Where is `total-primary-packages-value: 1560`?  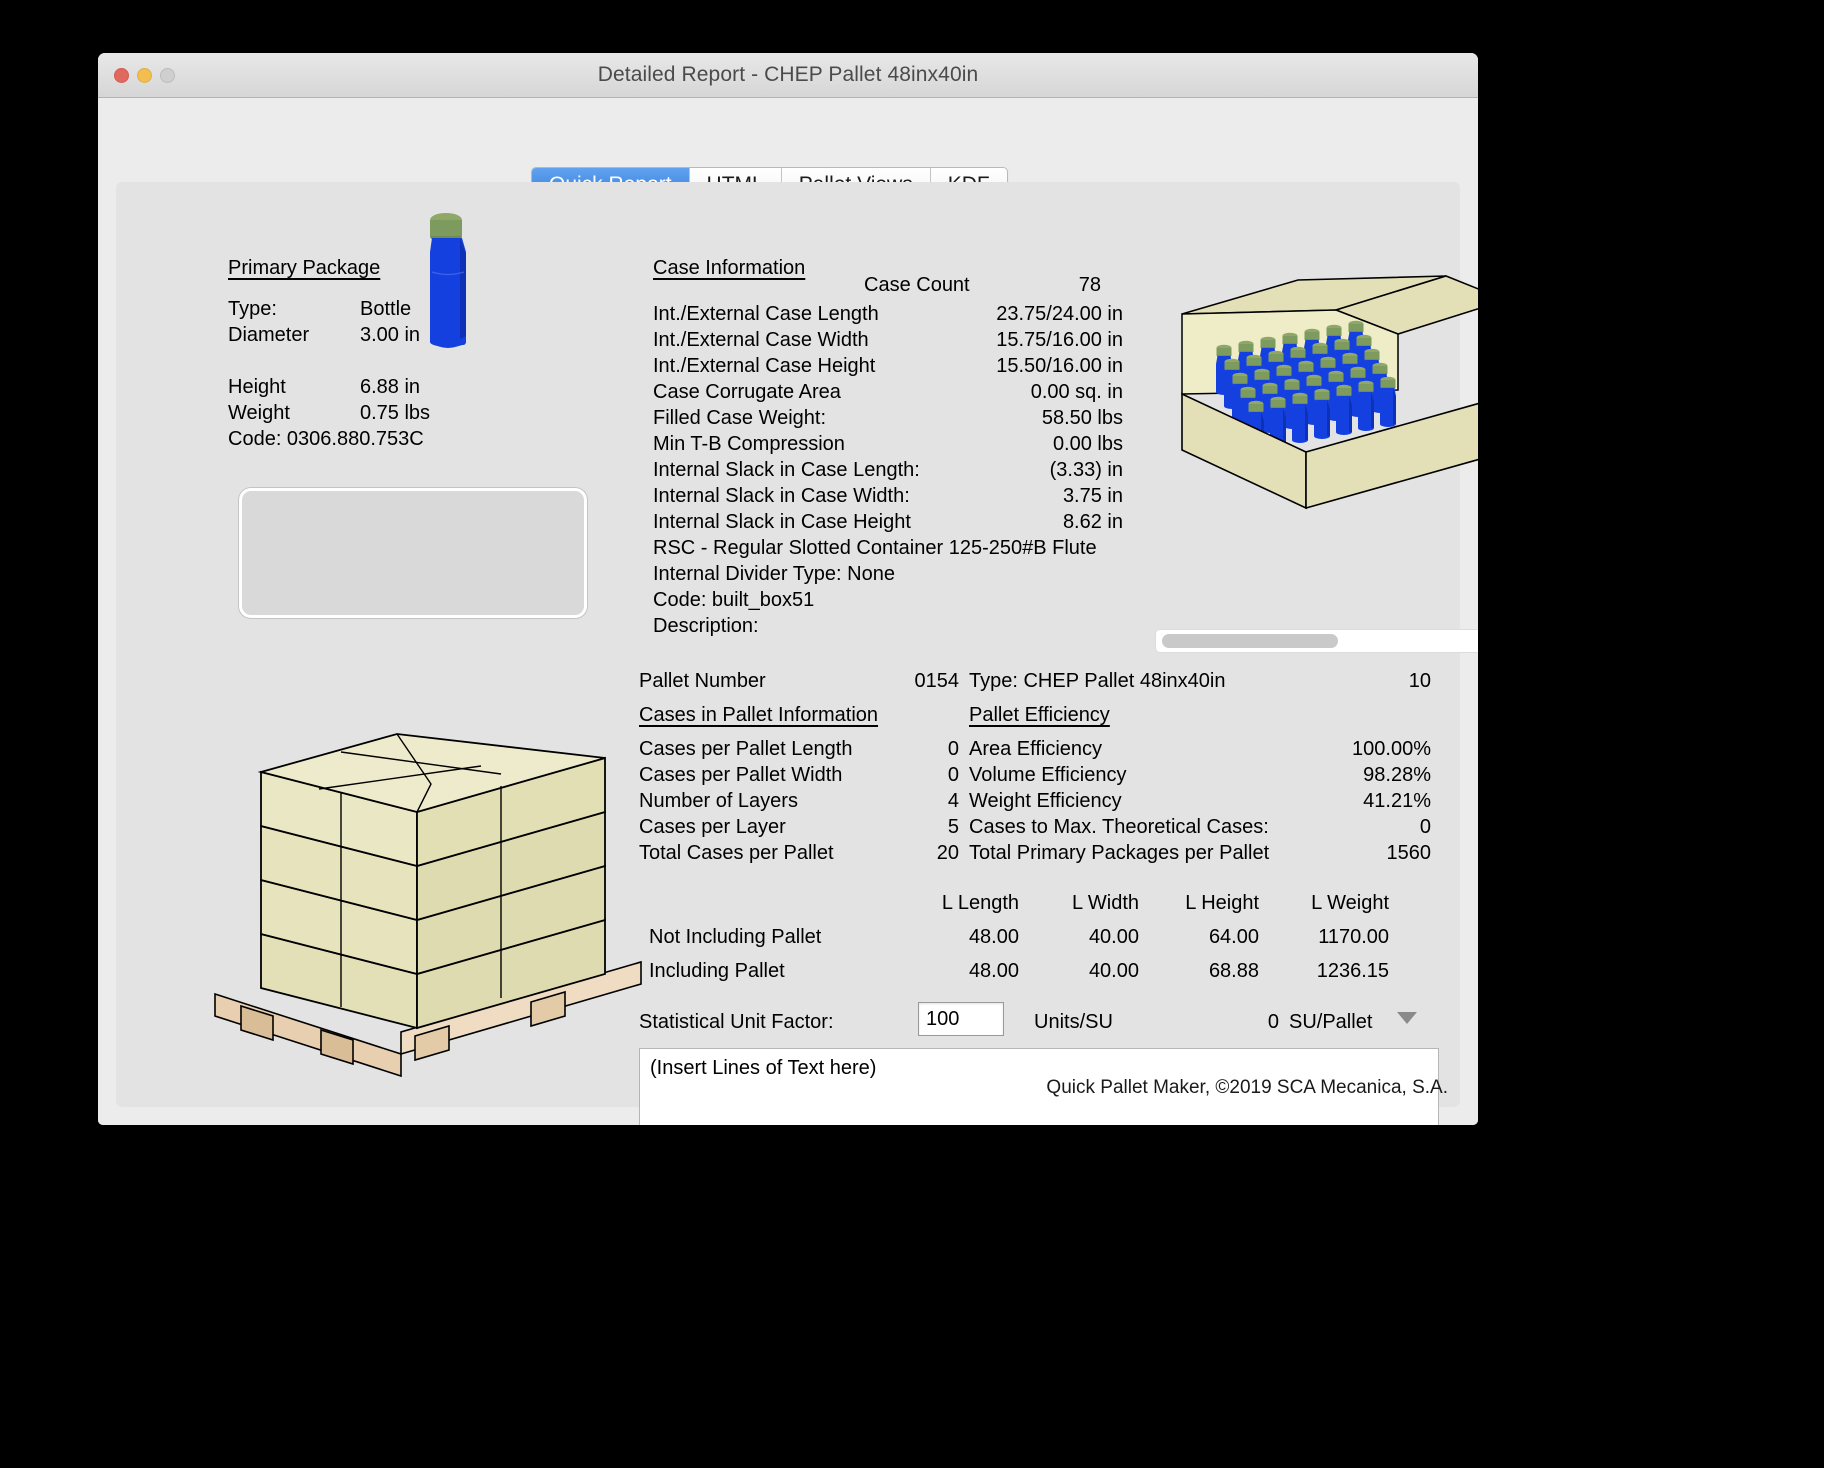
total-primary-packages-value: 1560 is located at coordinates (1409, 853).